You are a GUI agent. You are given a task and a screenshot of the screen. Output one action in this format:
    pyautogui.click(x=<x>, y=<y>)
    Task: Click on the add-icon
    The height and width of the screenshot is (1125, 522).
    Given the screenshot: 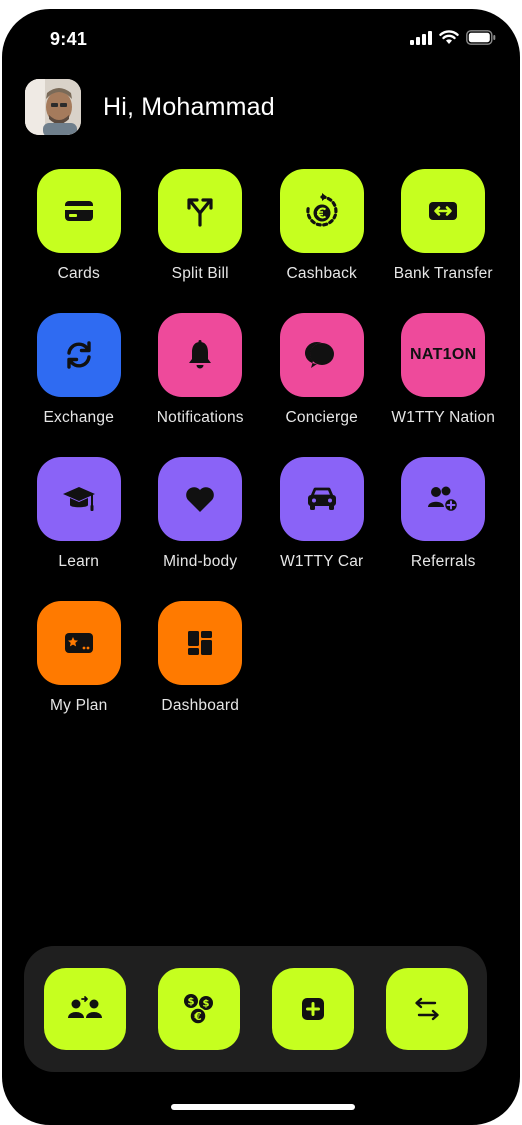 What is the action you would take?
    pyautogui.click(x=313, y=1009)
    